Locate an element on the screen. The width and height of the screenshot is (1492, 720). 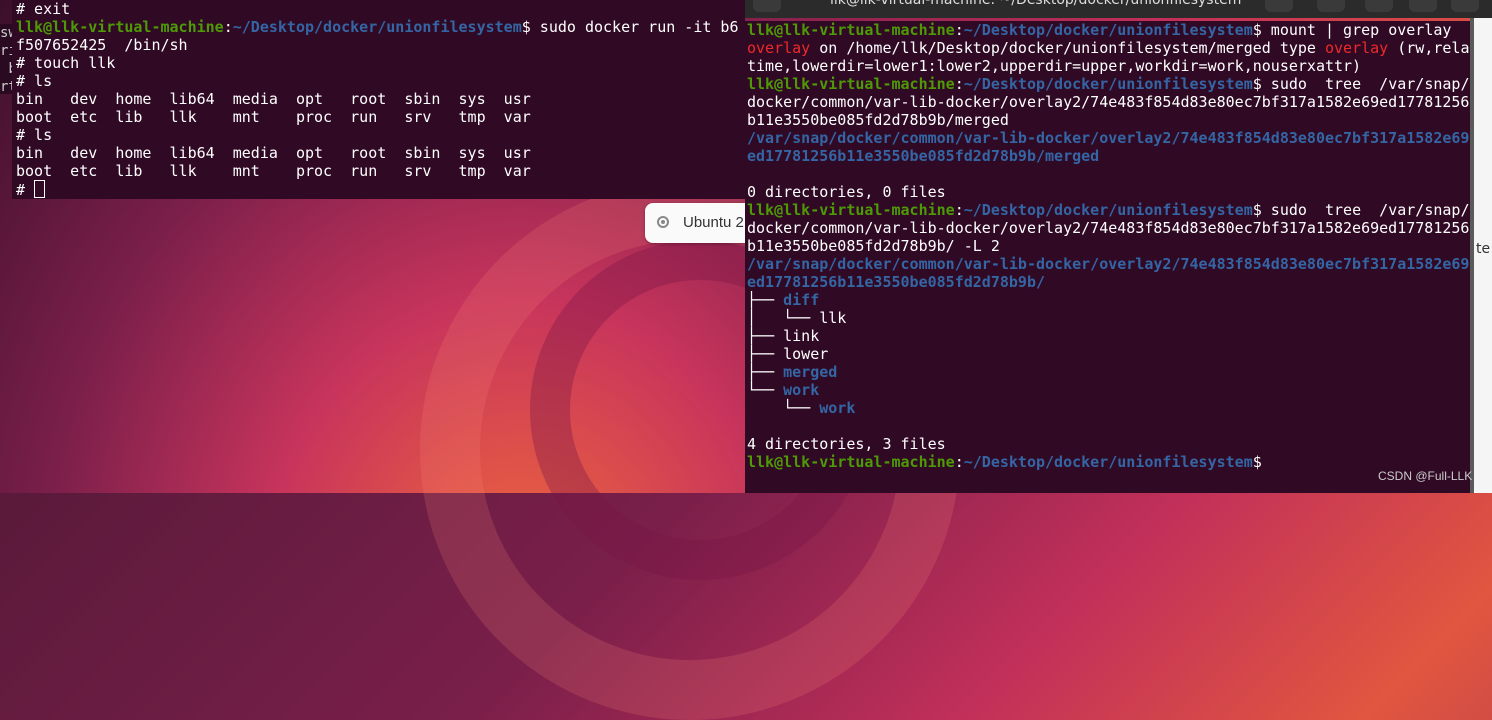
new-tab-button is located at coordinates (767, 6).